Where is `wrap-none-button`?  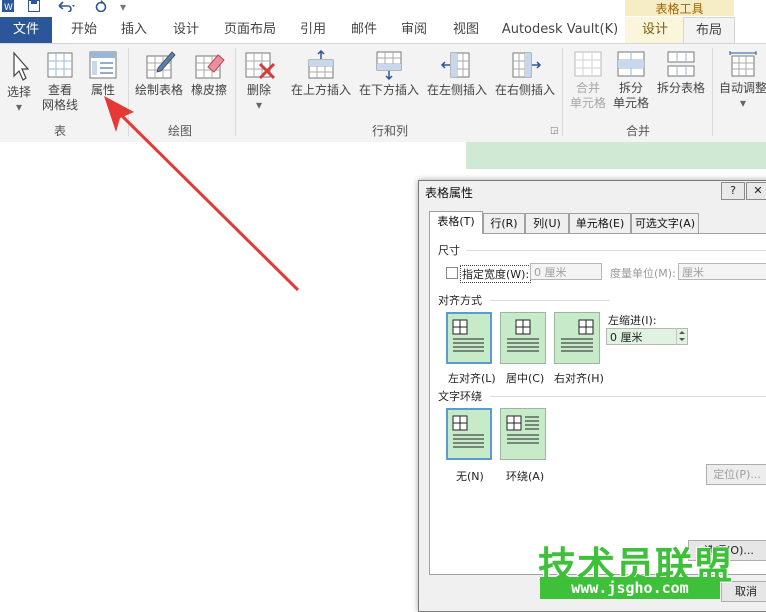 wrap-none-button is located at coordinates (469, 434).